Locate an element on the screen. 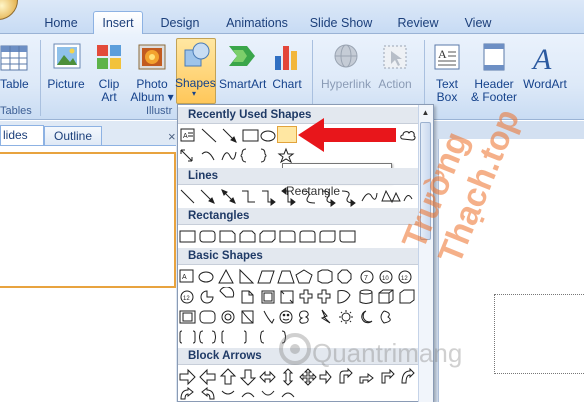 Image resolution: width=584 pixels, height=402 pixels. hyperlink-label: Hyperlink is located at coordinates (345, 84).